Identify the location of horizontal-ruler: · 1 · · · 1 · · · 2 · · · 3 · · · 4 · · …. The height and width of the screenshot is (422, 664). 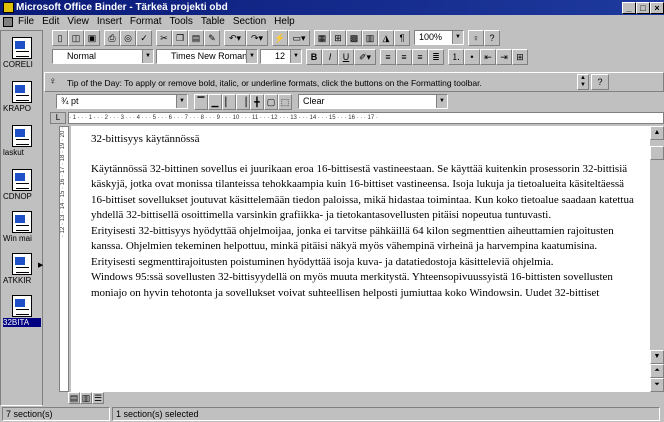
(366, 118).